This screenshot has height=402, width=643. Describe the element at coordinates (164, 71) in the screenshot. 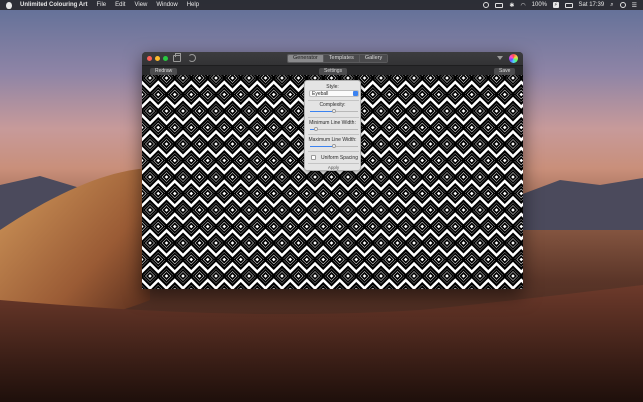

I see `redraw-button: Redraw` at that location.